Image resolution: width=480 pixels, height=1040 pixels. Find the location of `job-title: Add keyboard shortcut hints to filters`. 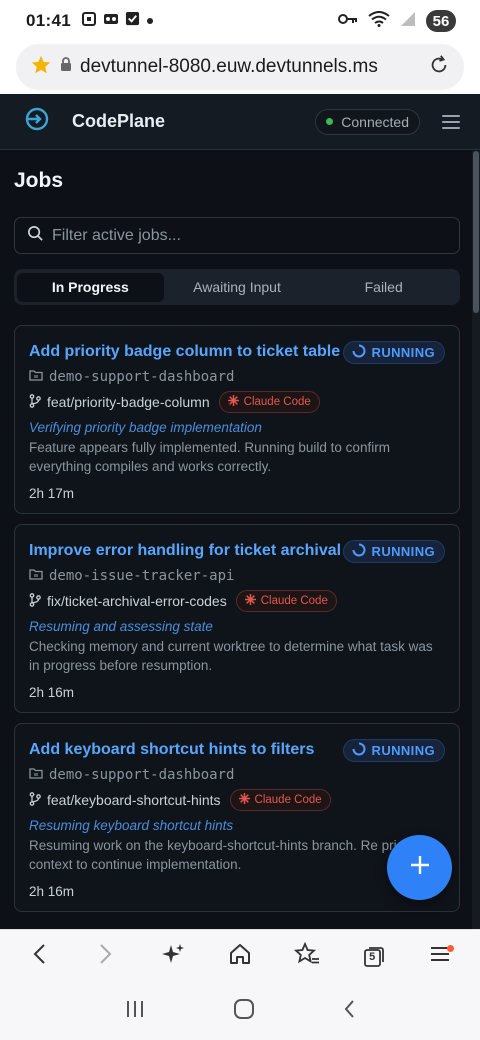

job-title: Add keyboard shortcut hints to filters is located at coordinates (186, 750).